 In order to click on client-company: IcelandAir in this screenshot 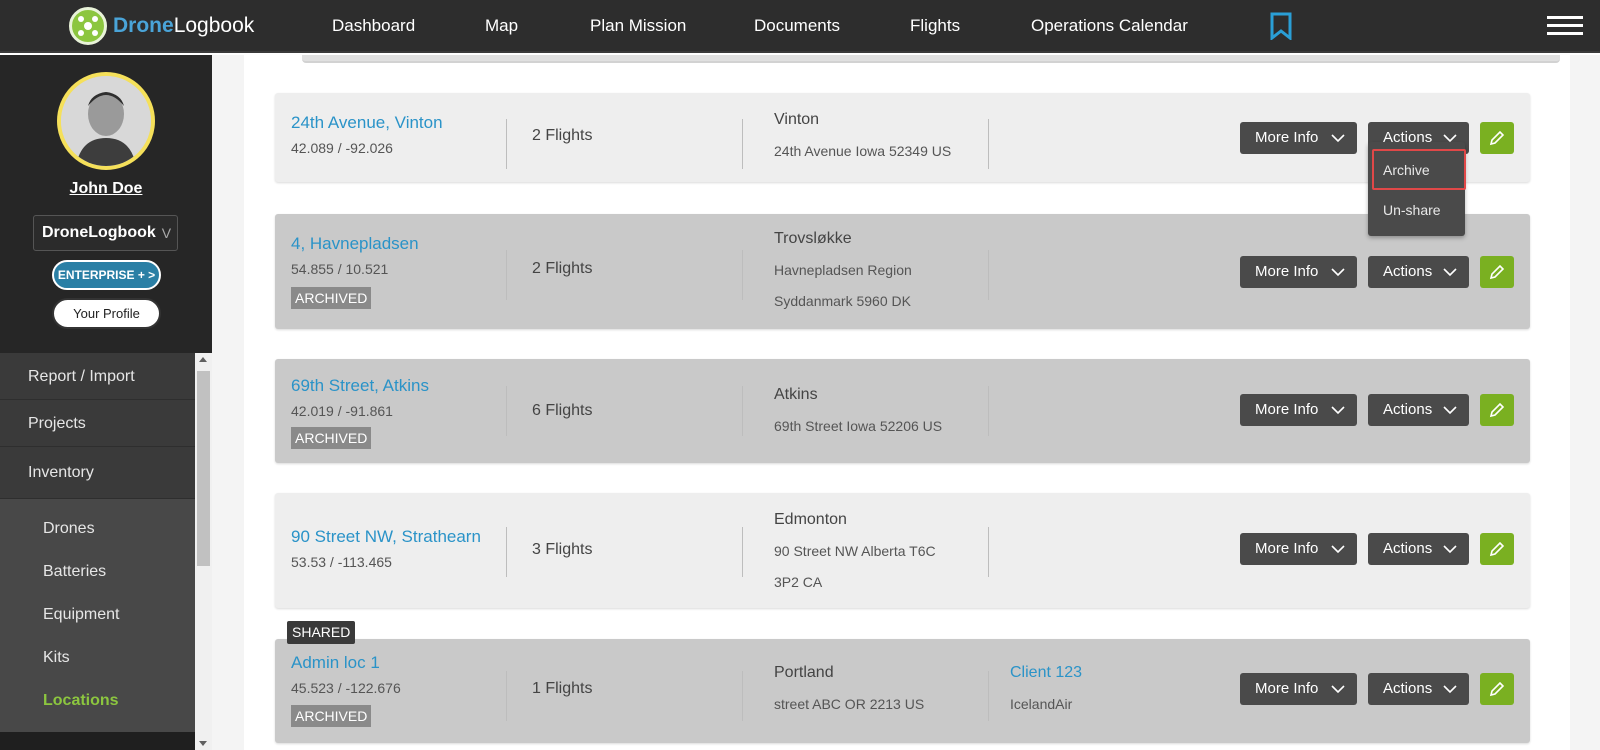, I will do `click(1041, 704)`.